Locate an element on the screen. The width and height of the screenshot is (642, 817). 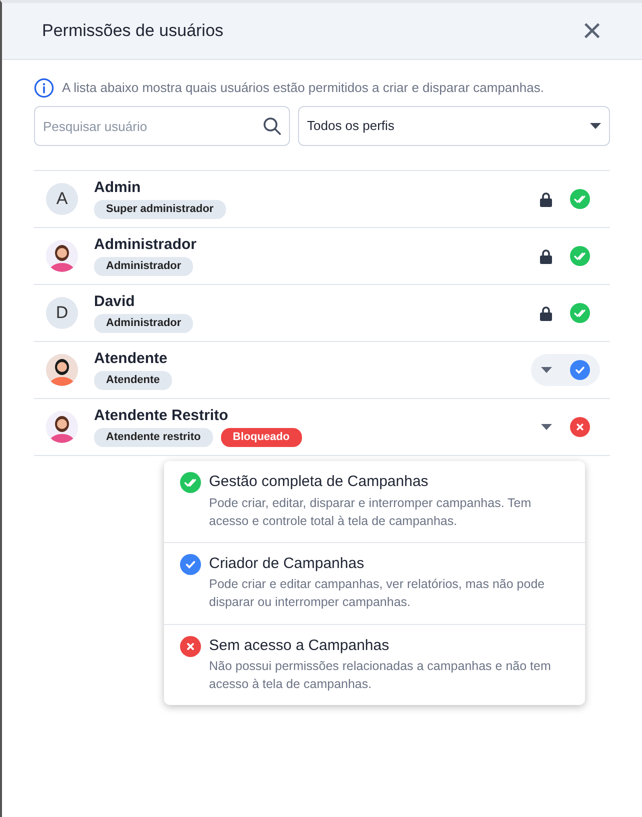
search-icon is located at coordinates (272, 126).